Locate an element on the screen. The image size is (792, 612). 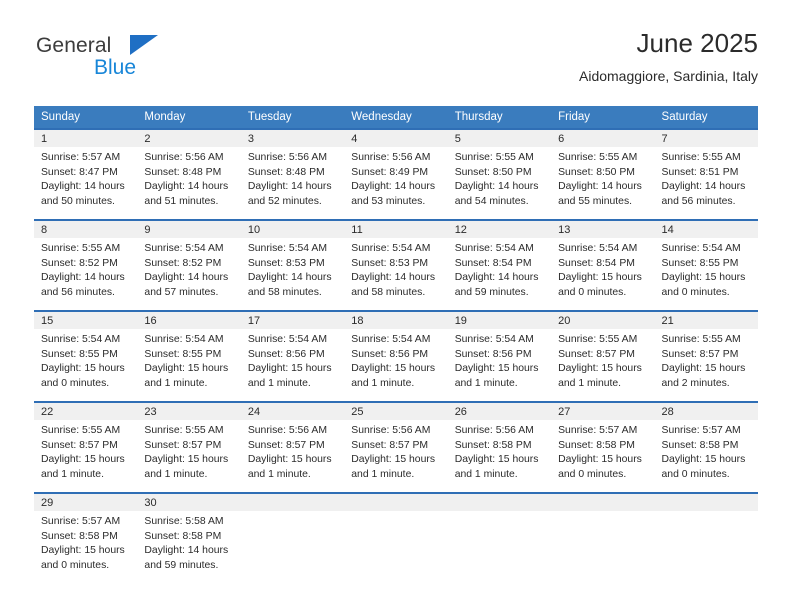
day-number: 16 is located at coordinates (189, 320).